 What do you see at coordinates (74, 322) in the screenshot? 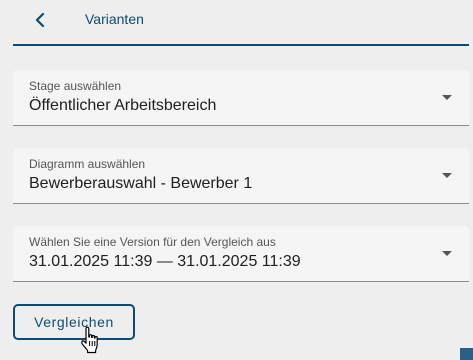
I see `compare-button: Vergleichen` at bounding box center [74, 322].